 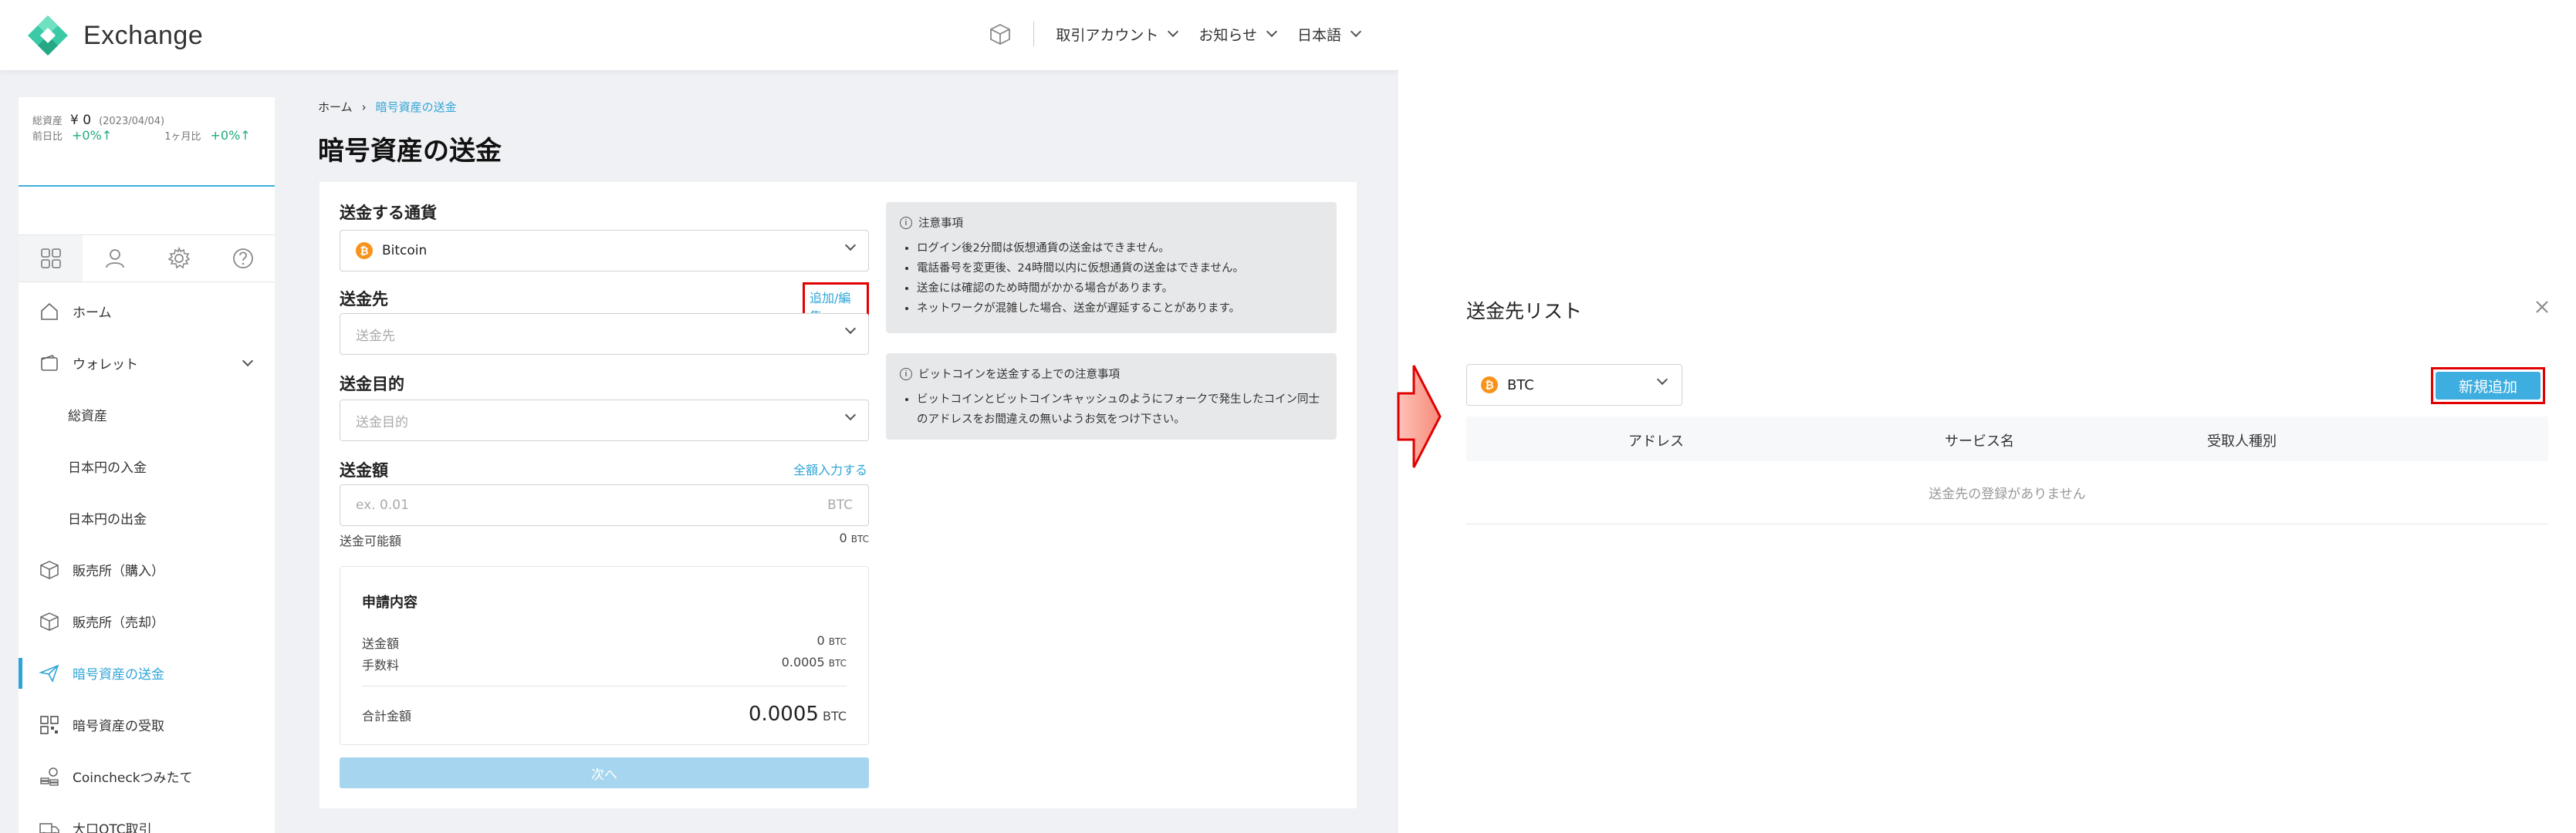 I want to click on logo: Exchange, so click(x=114, y=35).